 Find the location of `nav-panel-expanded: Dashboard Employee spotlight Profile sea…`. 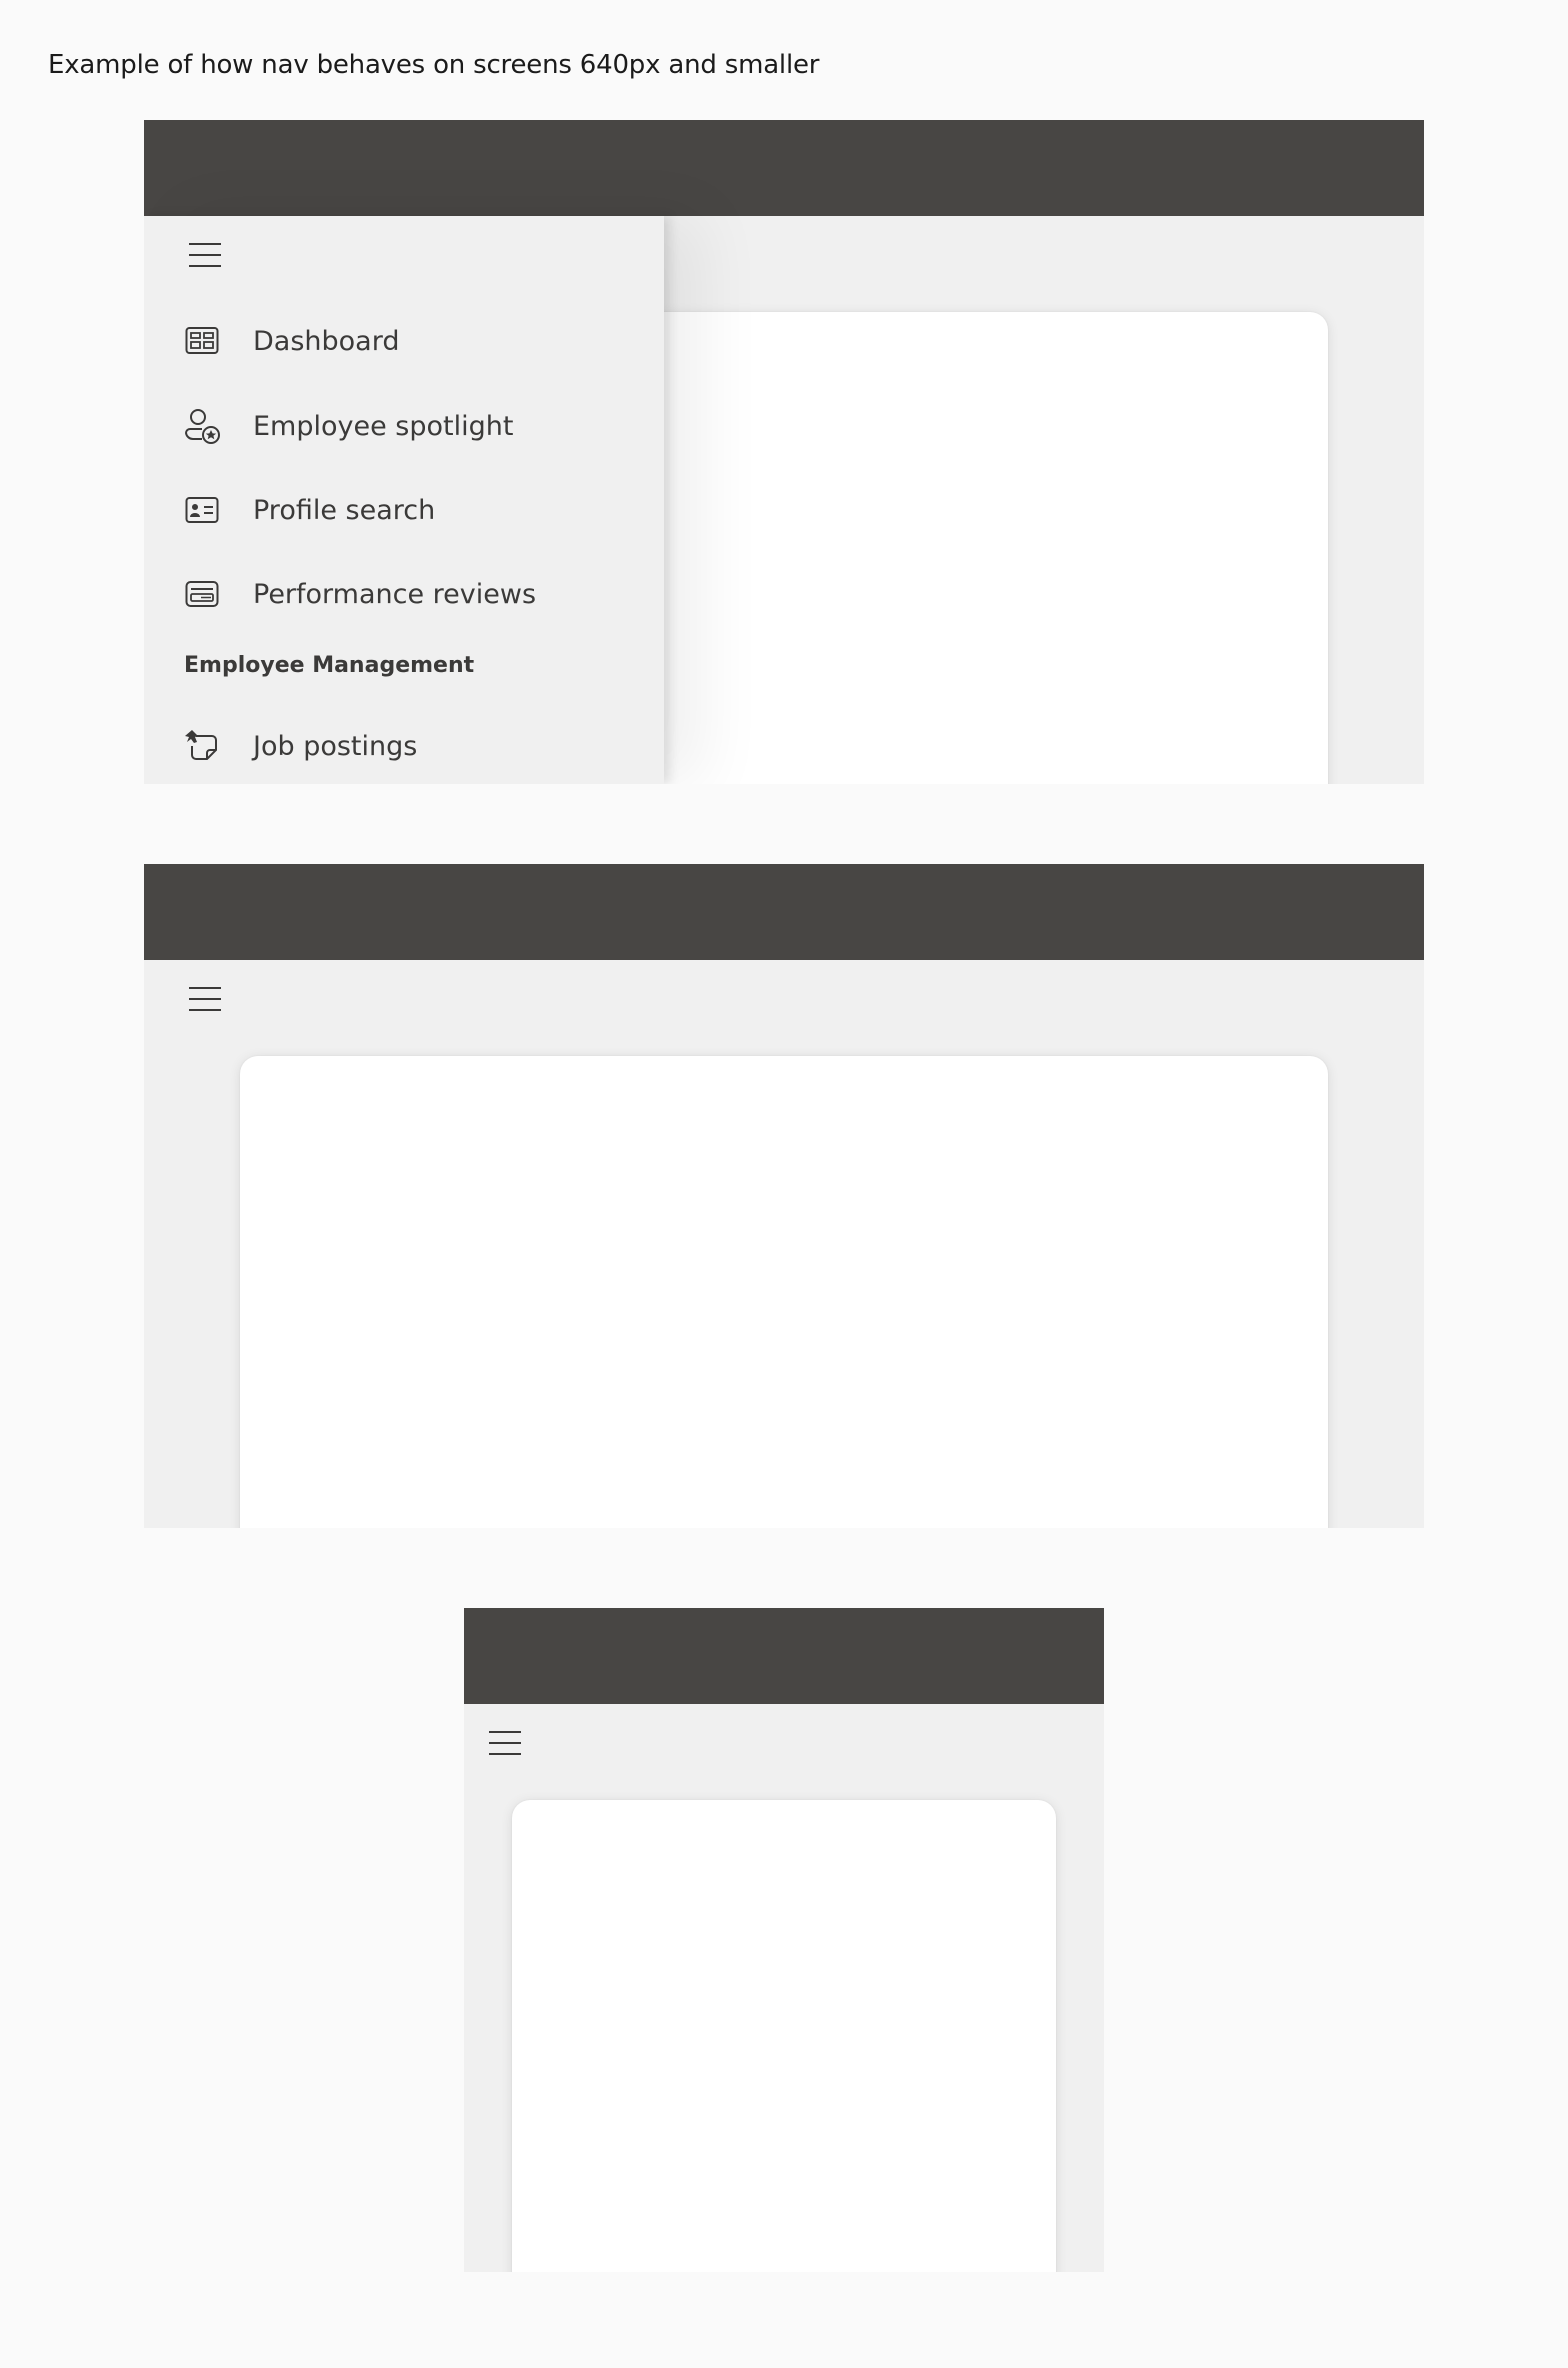

nav-panel-expanded: Dashboard Employee spotlight Profile sea… is located at coordinates (404, 500).